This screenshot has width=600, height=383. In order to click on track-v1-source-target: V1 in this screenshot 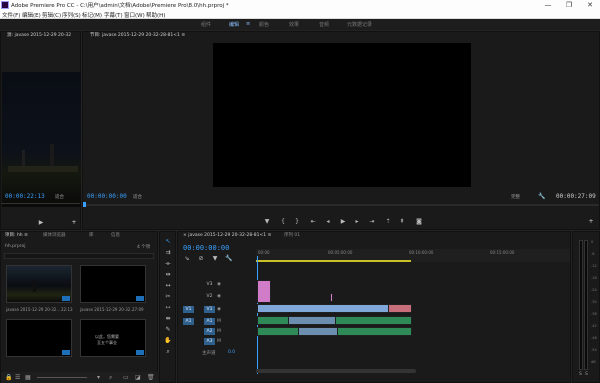, I will do `click(188, 309)`.